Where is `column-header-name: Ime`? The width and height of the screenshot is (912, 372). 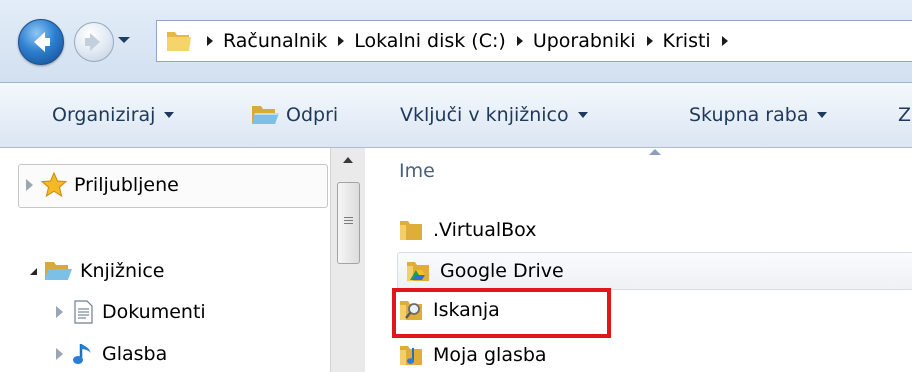 column-header-name: Ime is located at coordinates (417, 171).